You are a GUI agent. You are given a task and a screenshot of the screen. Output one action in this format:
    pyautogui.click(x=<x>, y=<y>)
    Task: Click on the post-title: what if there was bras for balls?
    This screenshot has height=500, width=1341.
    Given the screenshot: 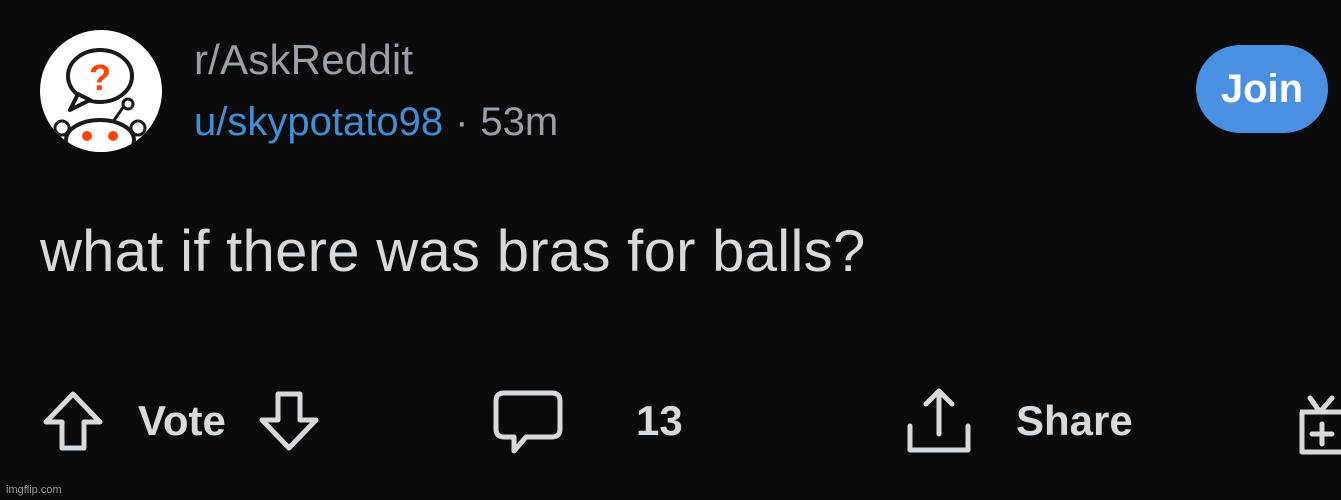 What is the action you would take?
    pyautogui.click(x=453, y=251)
    